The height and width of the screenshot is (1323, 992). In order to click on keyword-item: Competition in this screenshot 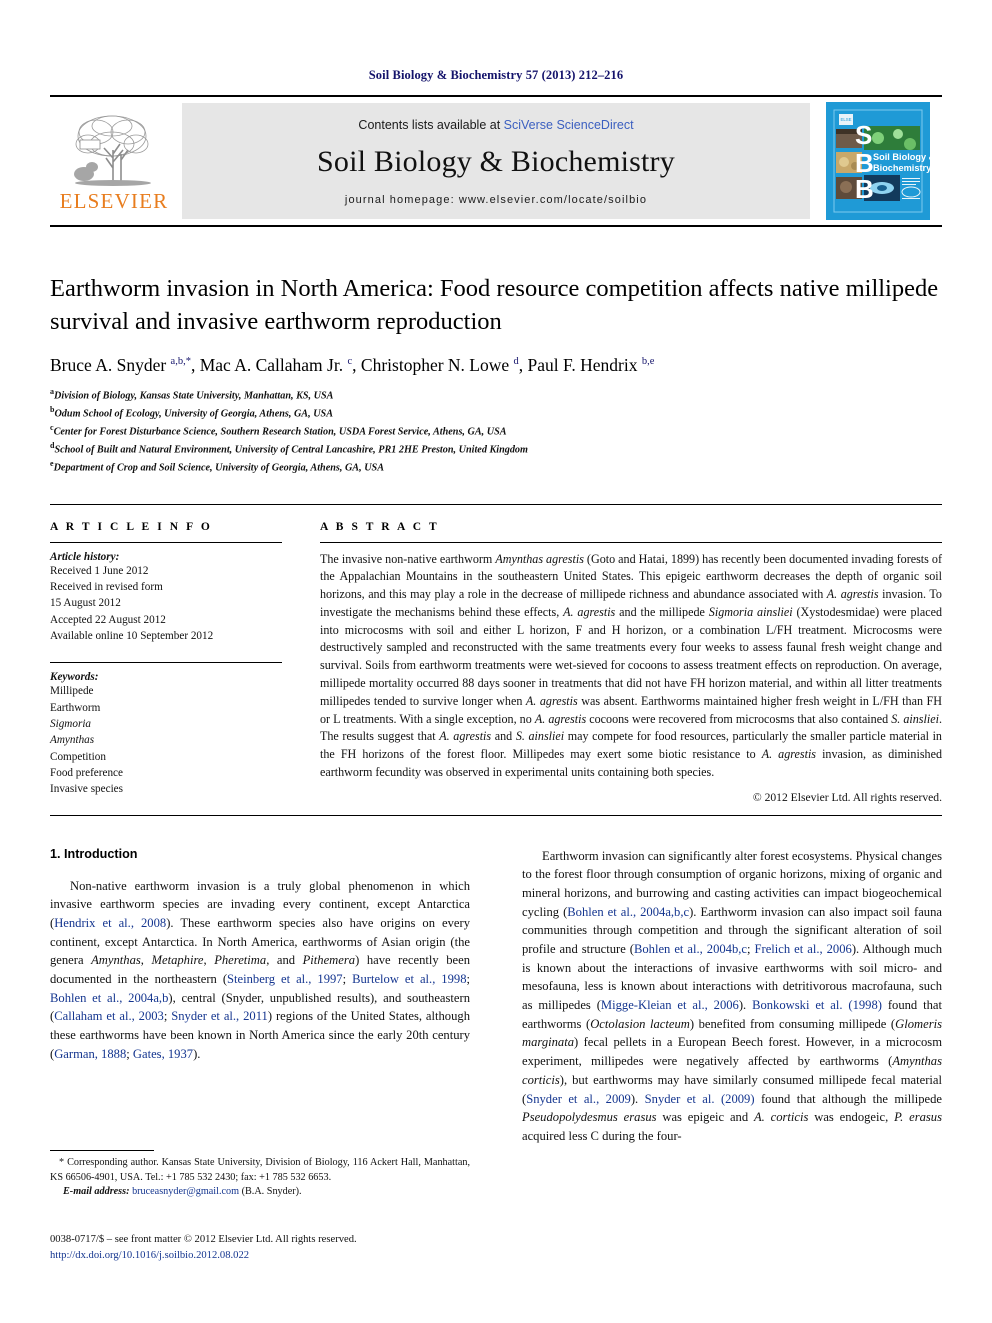, I will do `click(78, 756)`.